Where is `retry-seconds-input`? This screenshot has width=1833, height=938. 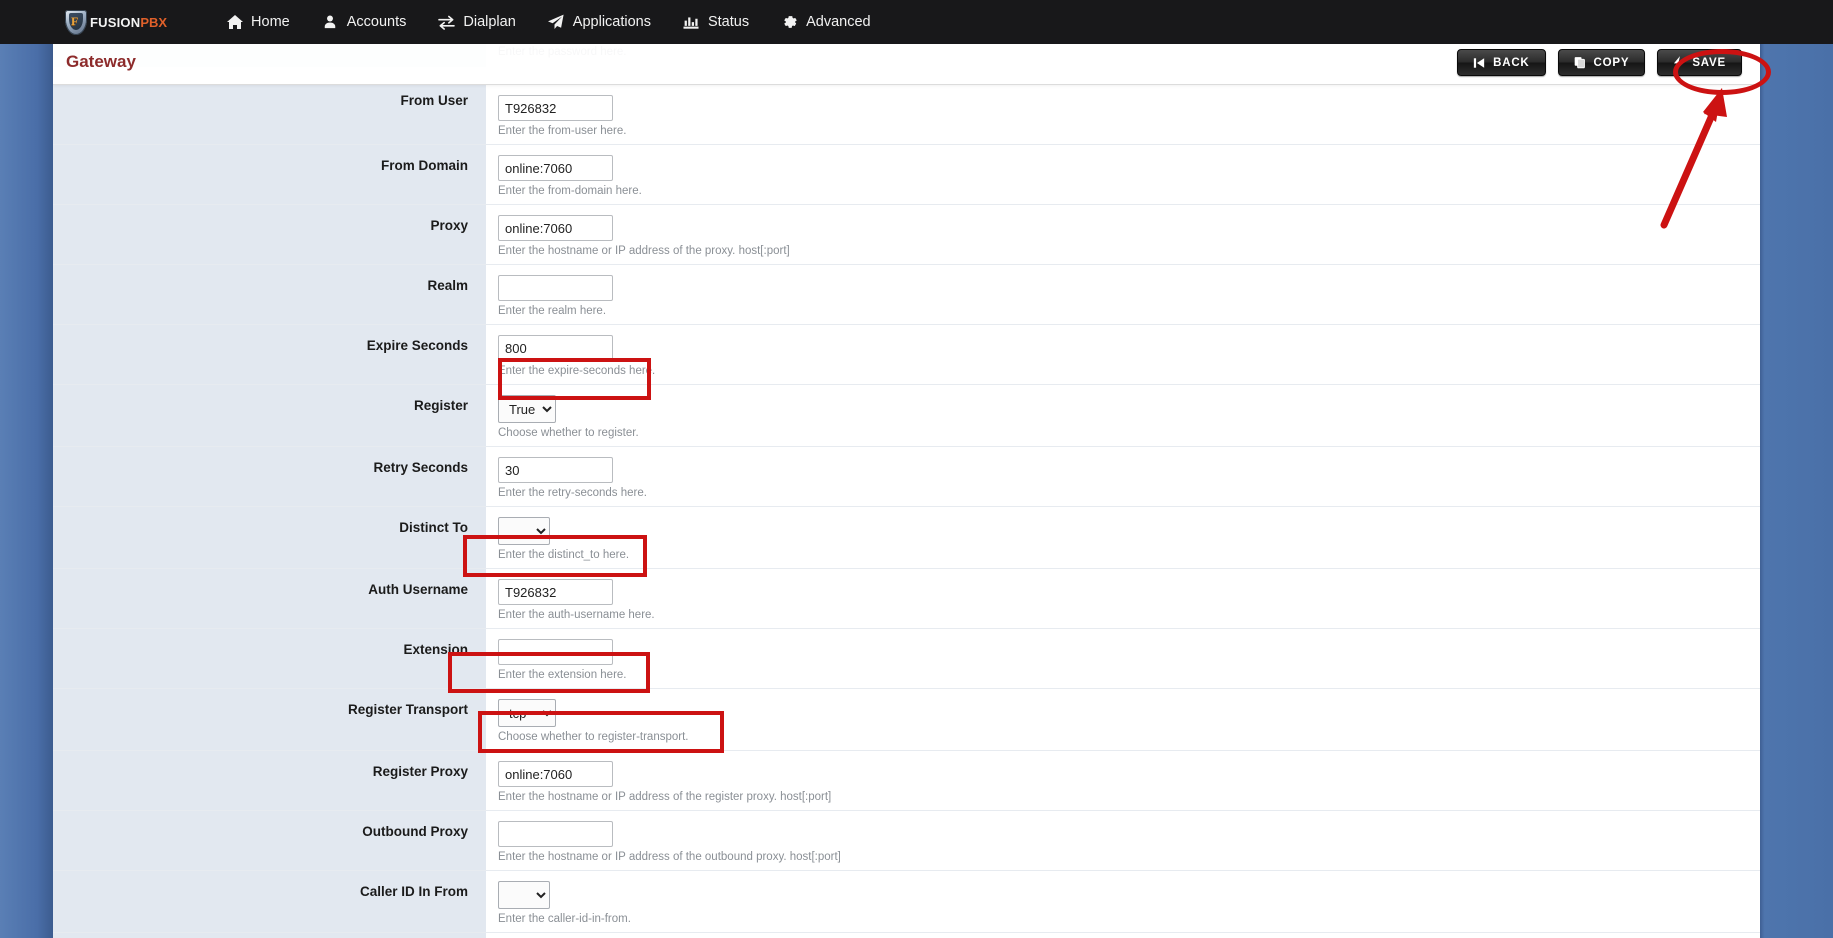 retry-seconds-input is located at coordinates (555, 470).